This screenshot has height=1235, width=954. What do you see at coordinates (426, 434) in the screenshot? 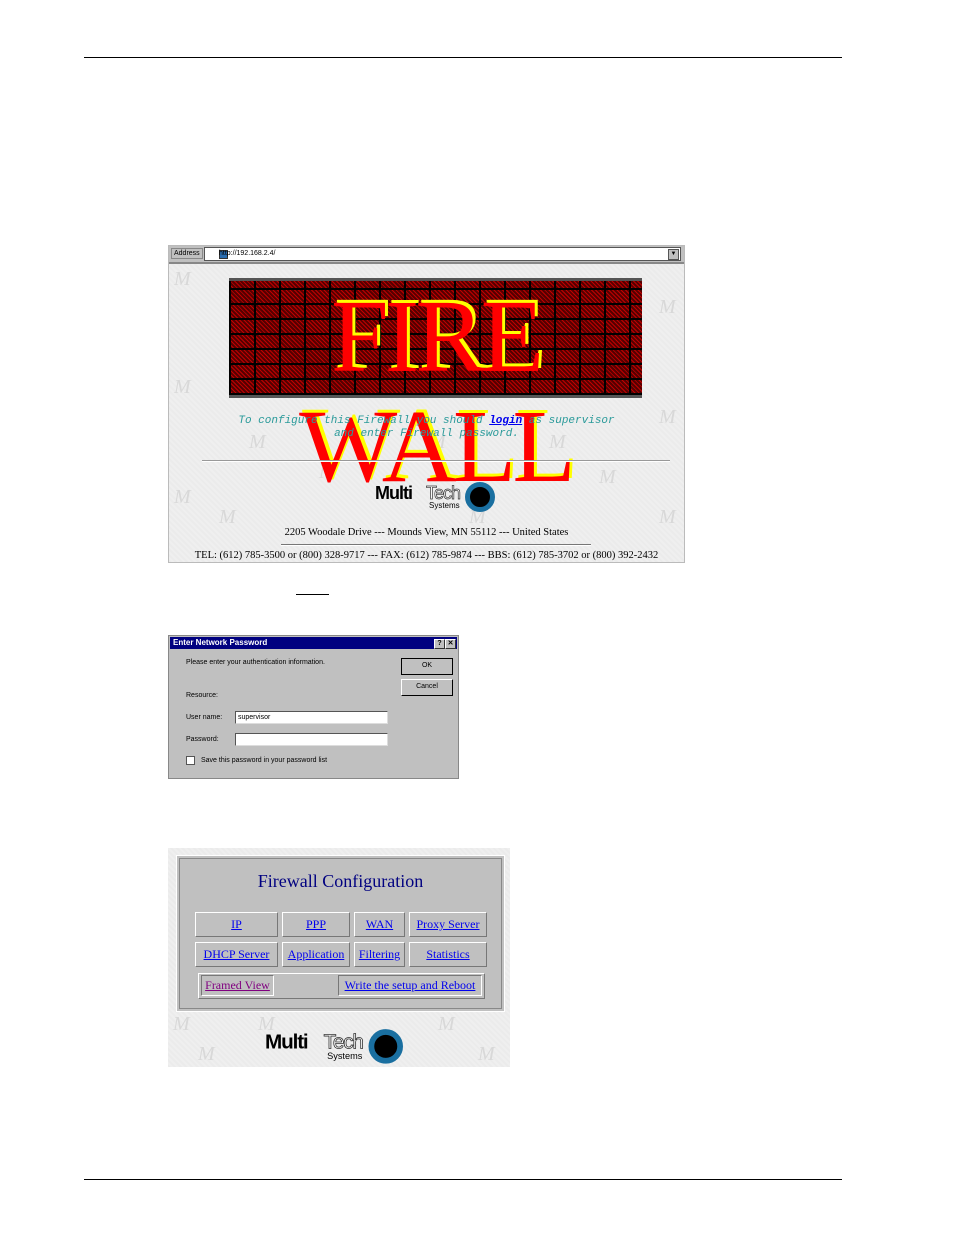
I see `instruction-line-2: and enter Firewall password.` at bounding box center [426, 434].